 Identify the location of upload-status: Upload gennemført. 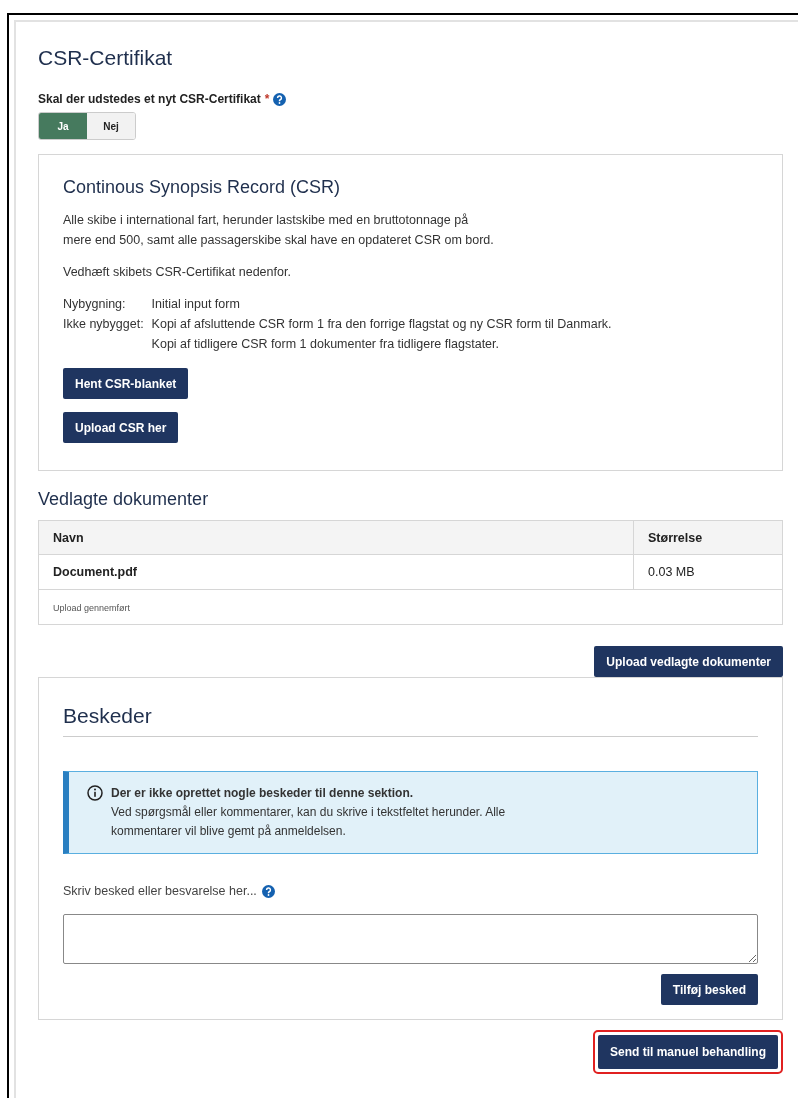
(92, 608).